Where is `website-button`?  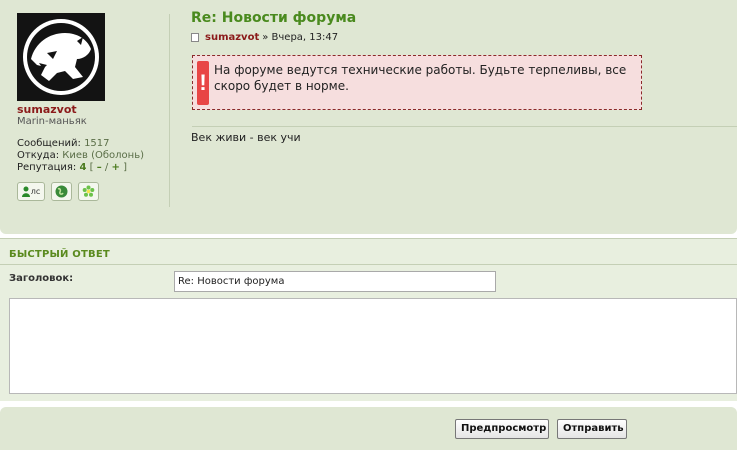
website-button is located at coordinates (61, 191).